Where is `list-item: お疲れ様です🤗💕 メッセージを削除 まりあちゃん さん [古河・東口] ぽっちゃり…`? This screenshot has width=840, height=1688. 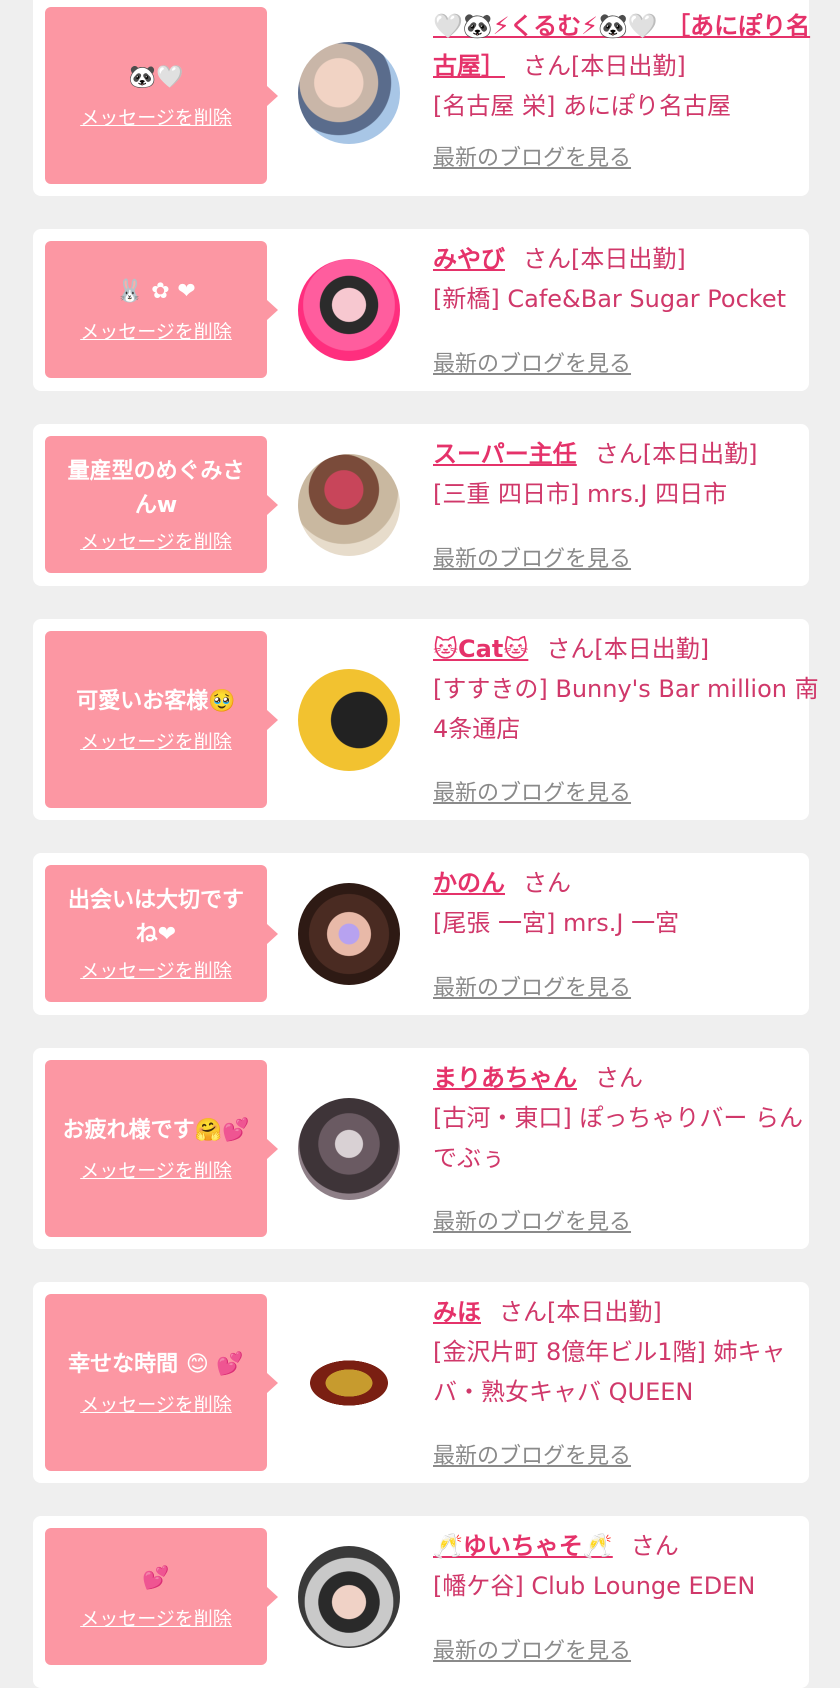 list-item: お疲れ様です🤗💕 メッセージを削除 まりあちゃん さん [古河・東口] ぽっちゃり… is located at coordinates (421, 1148).